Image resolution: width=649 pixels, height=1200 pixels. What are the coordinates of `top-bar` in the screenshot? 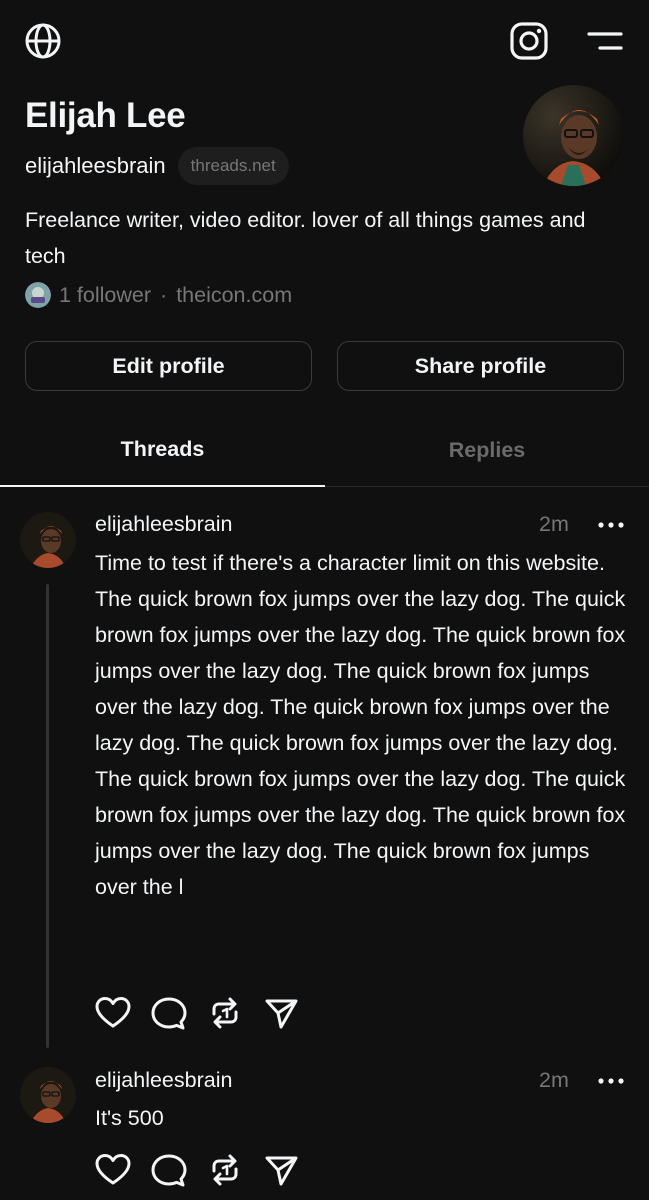 It's located at (324, 40).